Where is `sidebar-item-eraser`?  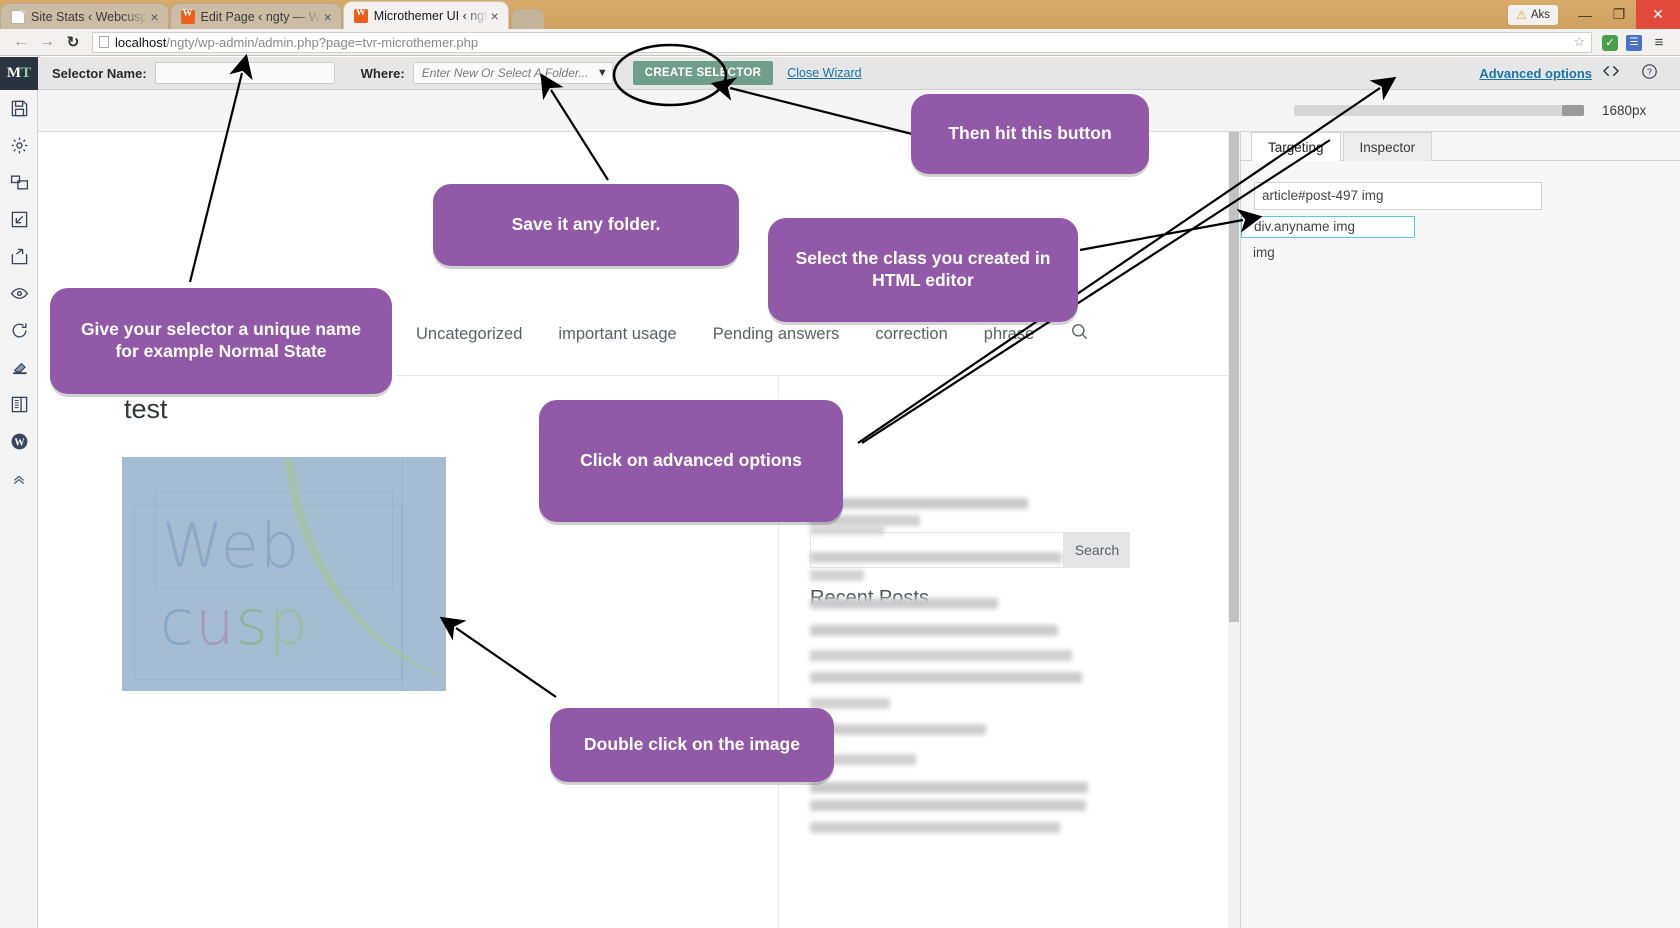
sidebar-item-eraser is located at coordinates (19, 367).